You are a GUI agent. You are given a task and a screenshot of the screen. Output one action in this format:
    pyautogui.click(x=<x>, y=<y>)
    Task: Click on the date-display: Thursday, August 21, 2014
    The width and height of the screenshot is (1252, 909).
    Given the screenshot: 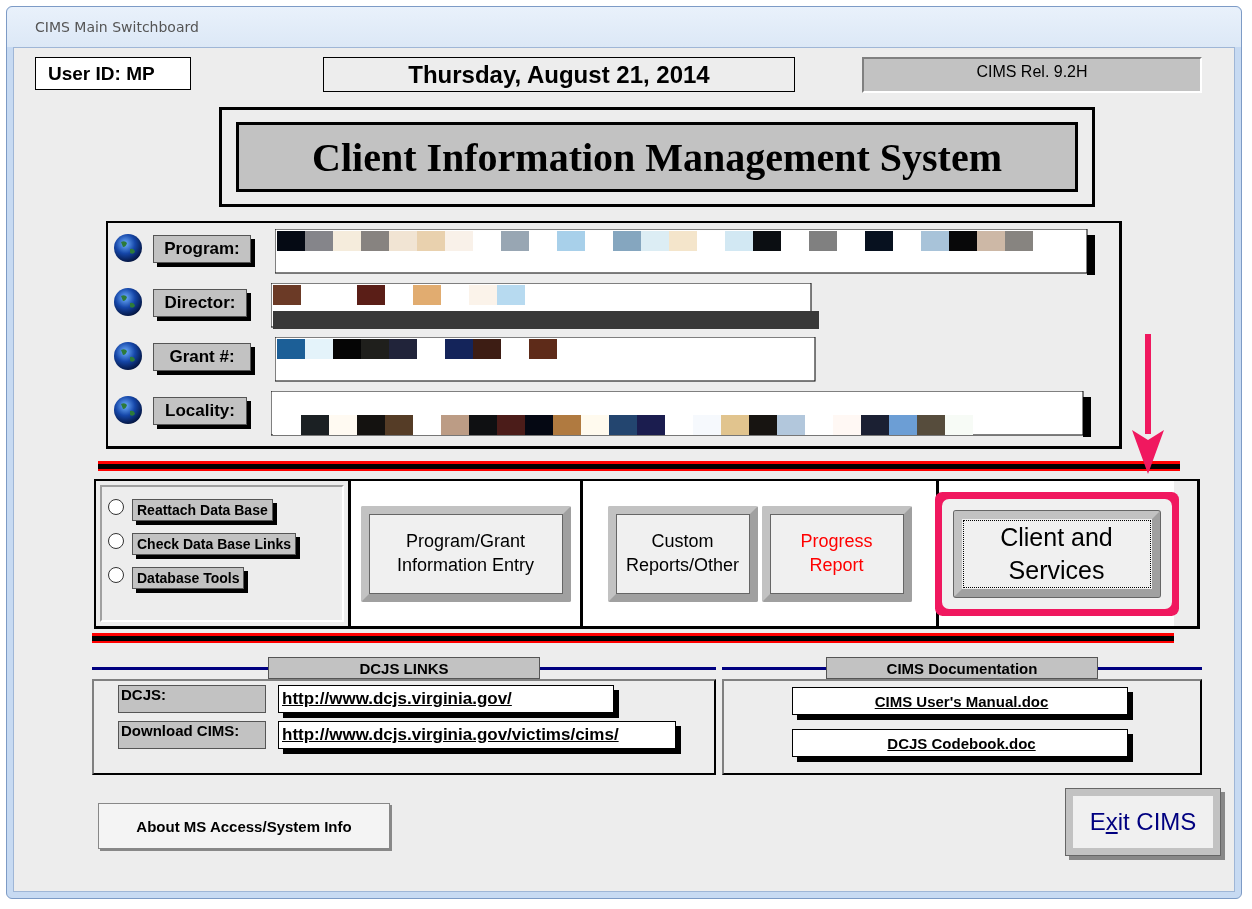 What is the action you would take?
    pyautogui.click(x=559, y=74)
    